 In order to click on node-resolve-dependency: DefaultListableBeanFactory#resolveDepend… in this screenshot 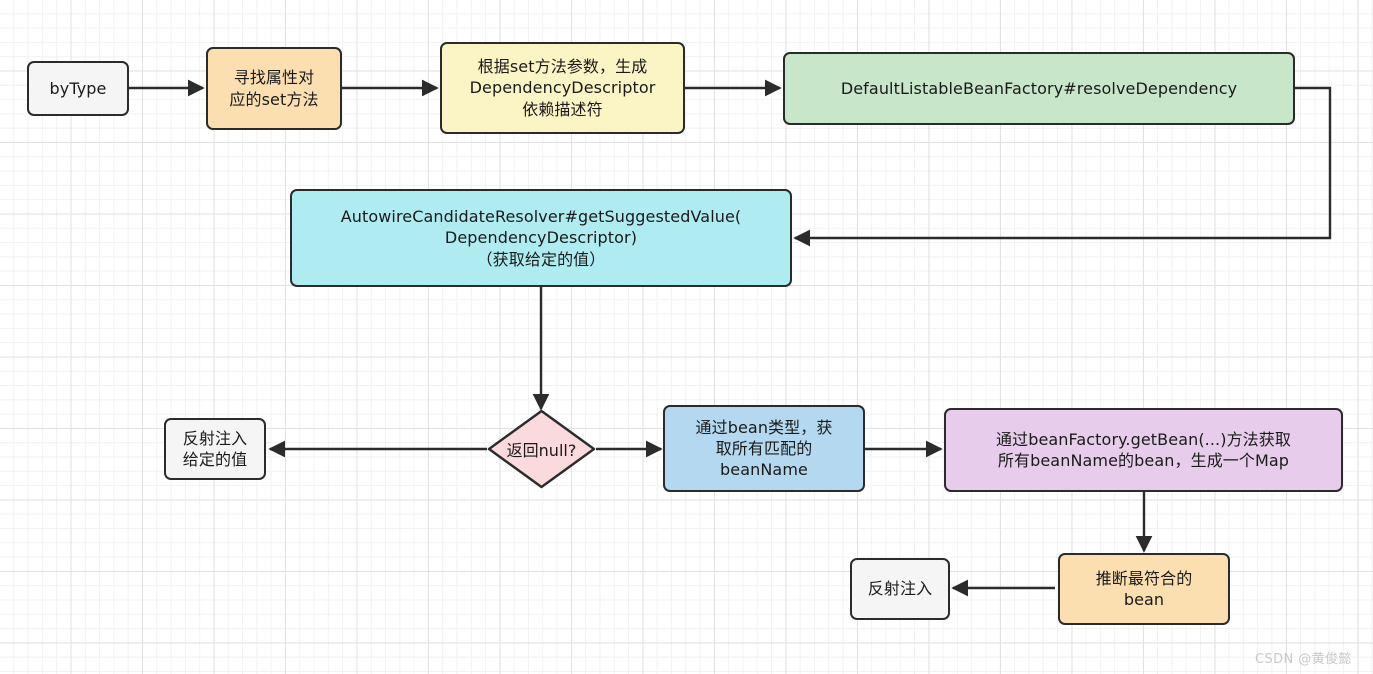, I will do `click(1039, 88)`.